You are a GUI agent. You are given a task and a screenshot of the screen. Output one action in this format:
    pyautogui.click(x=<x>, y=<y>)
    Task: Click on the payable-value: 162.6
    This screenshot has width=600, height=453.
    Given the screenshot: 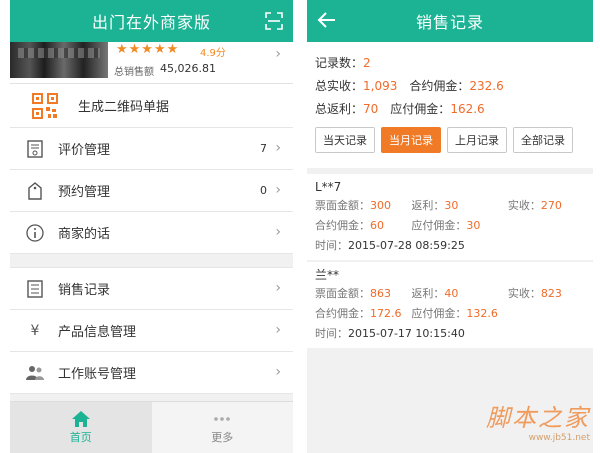 What is the action you would take?
    pyautogui.click(x=467, y=109)
    